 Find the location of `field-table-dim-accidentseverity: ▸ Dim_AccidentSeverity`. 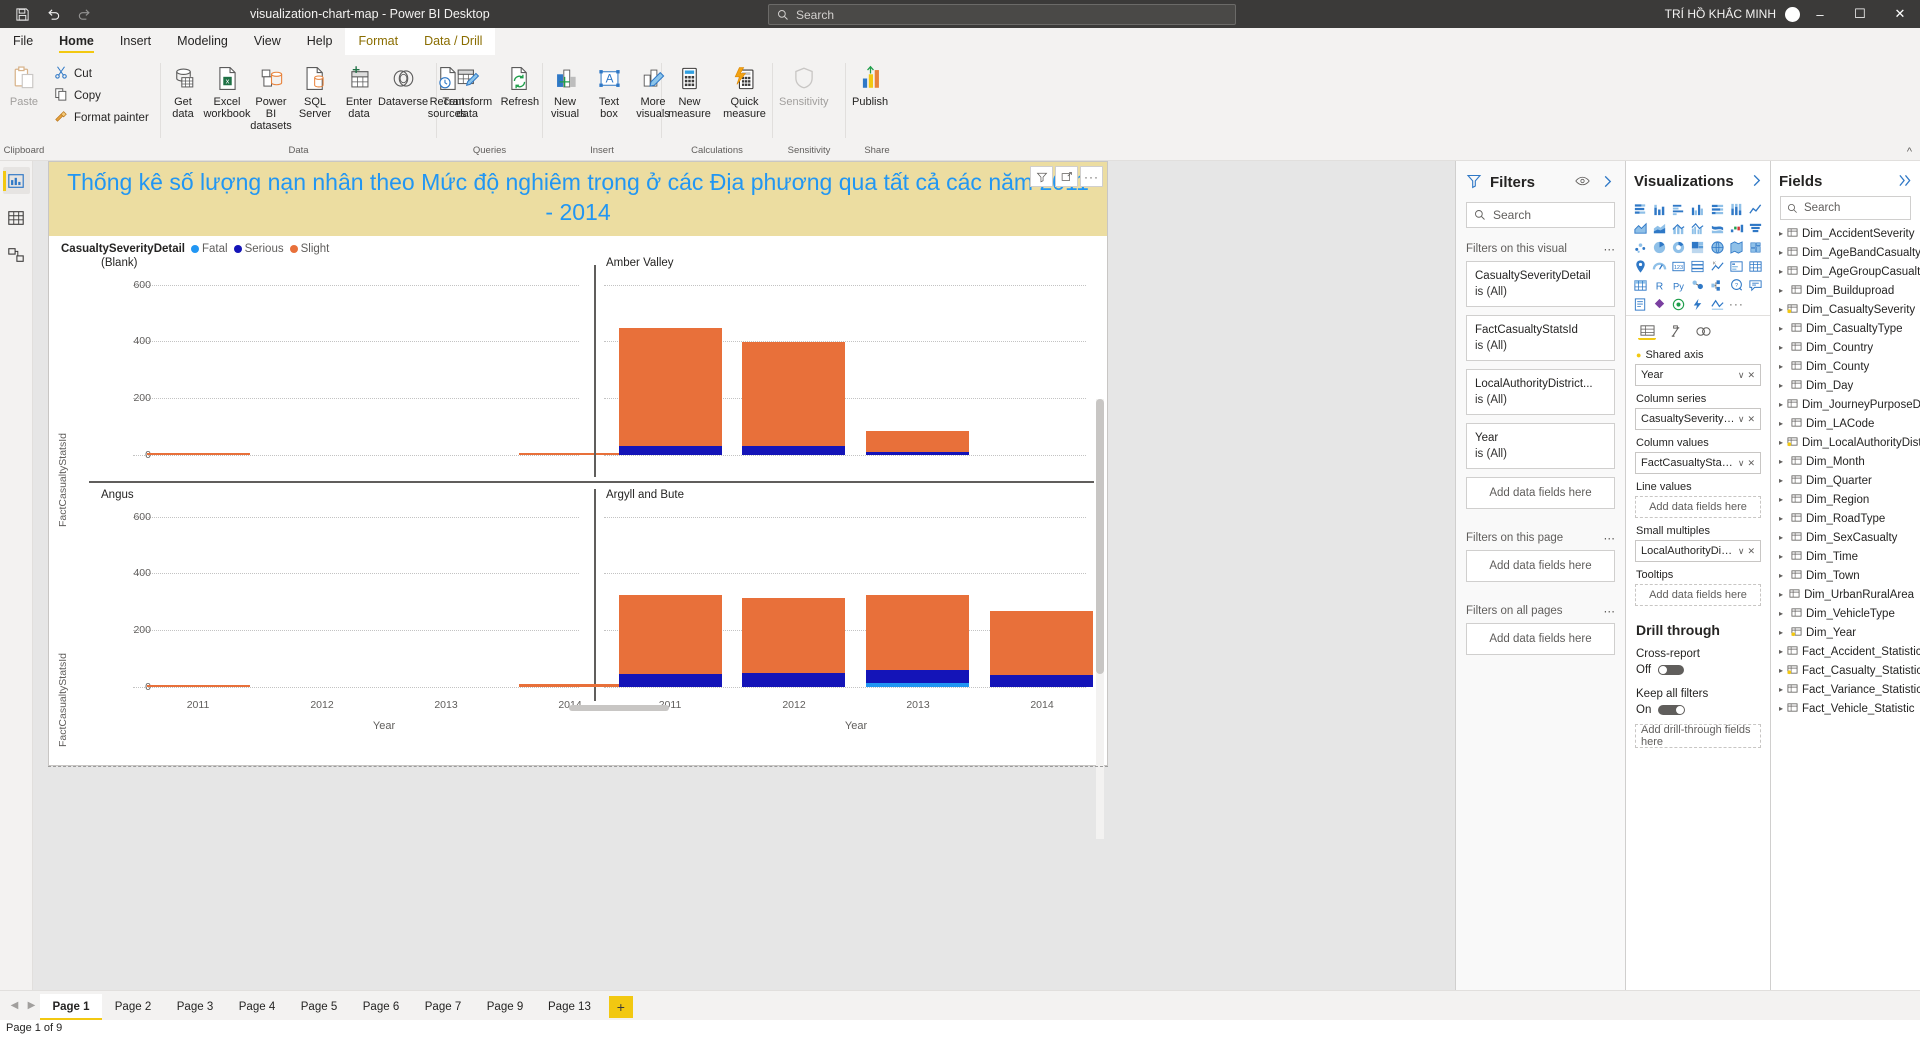

field-table-dim-accidentseverity: ▸ Dim_AccidentSeverity is located at coordinates (1845, 233).